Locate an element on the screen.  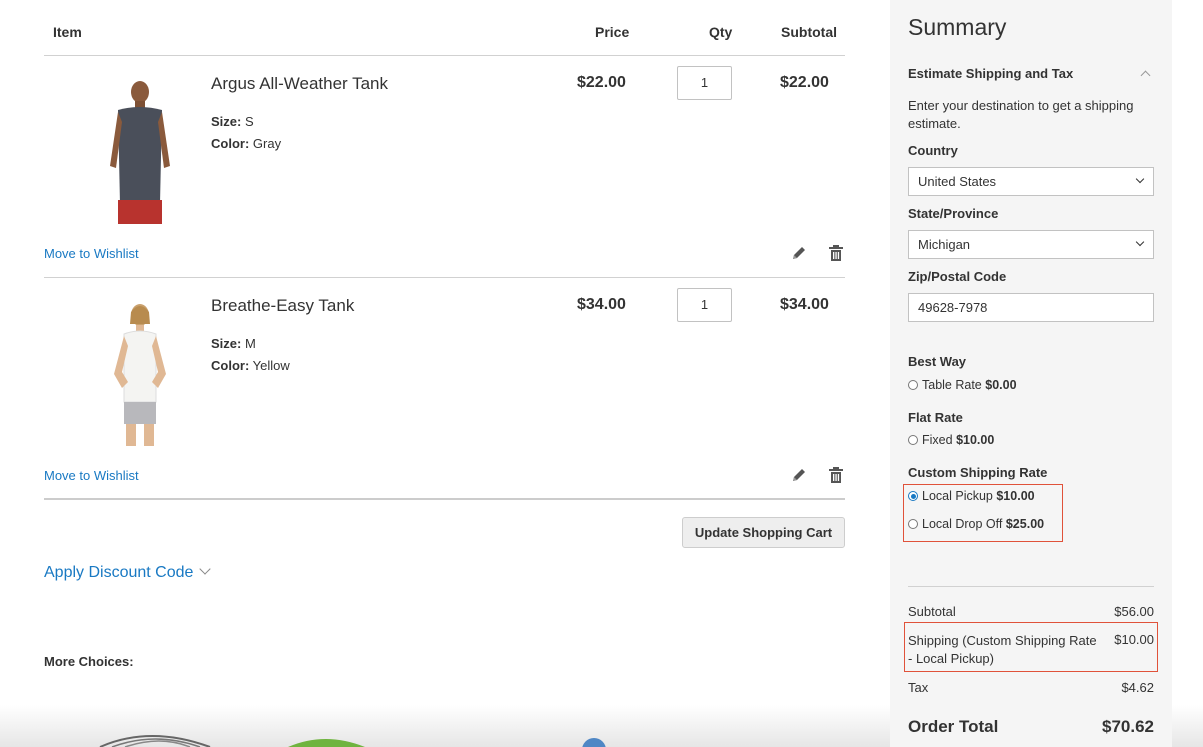
product-image-breathe-easy is located at coordinates (140, 372).